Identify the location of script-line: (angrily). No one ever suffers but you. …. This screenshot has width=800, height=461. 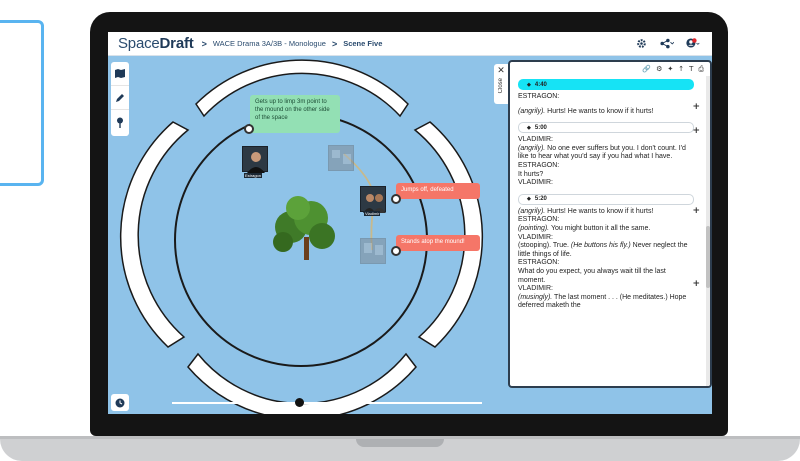
(602, 152).